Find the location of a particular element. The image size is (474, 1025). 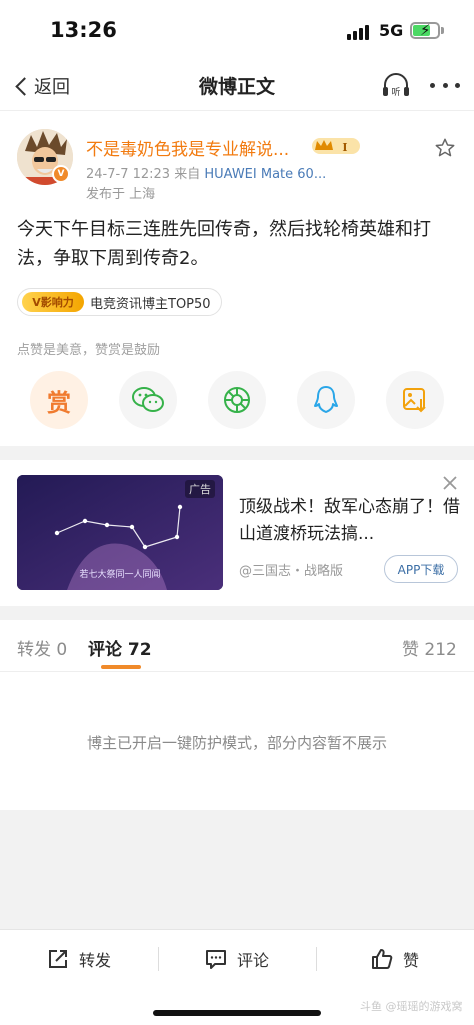

save-image-button is located at coordinates (415, 400).